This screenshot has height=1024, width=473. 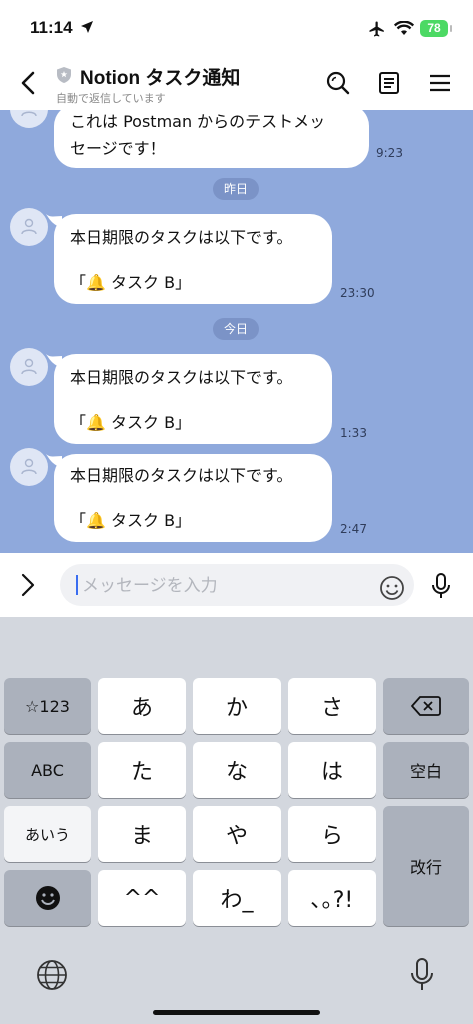 I want to click on menu-icon, so click(x=440, y=83).